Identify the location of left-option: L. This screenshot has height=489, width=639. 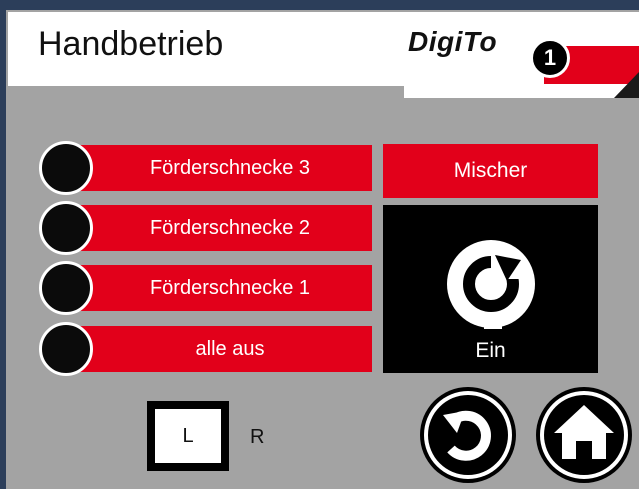
(188, 436).